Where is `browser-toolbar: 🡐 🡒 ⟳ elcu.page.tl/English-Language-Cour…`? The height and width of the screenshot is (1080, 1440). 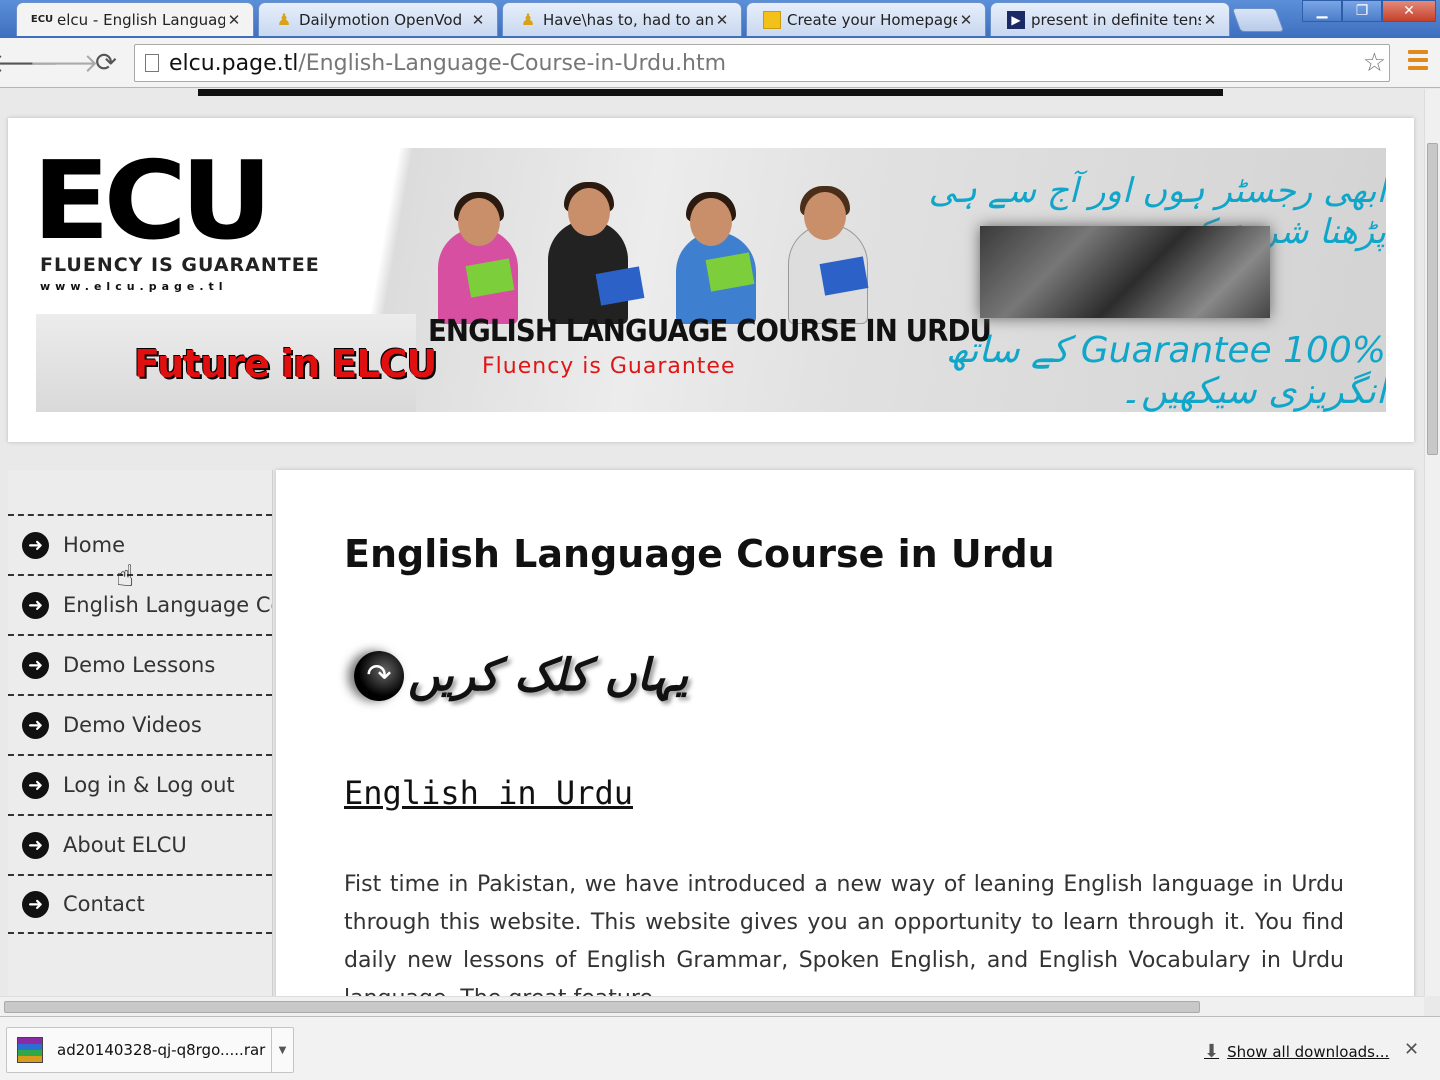
browser-toolbar: 🡐 🡒 ⟳ elcu.page.tl/English-Language-Cour… is located at coordinates (720, 63).